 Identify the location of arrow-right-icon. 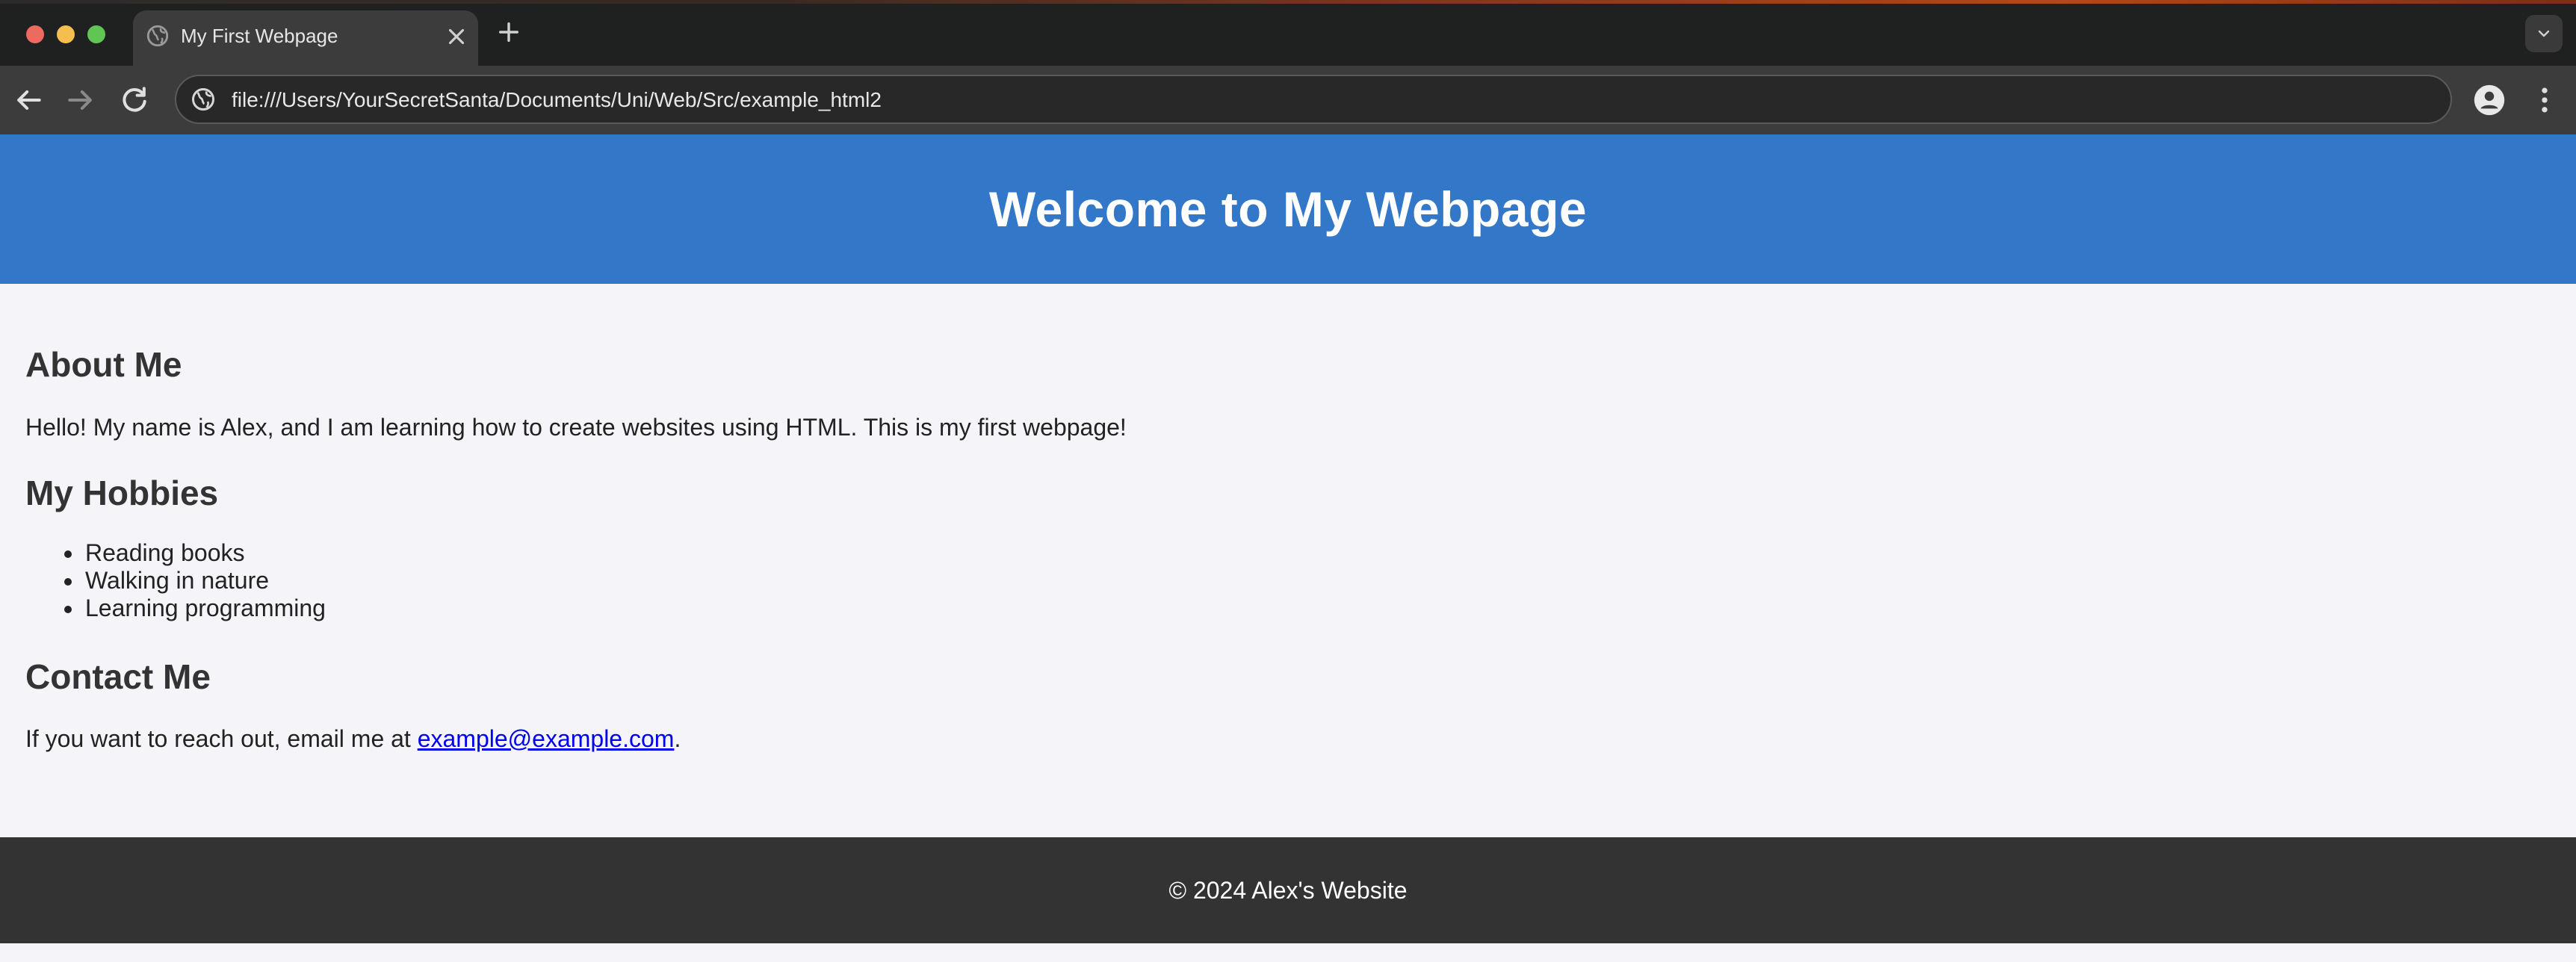
(80, 101).